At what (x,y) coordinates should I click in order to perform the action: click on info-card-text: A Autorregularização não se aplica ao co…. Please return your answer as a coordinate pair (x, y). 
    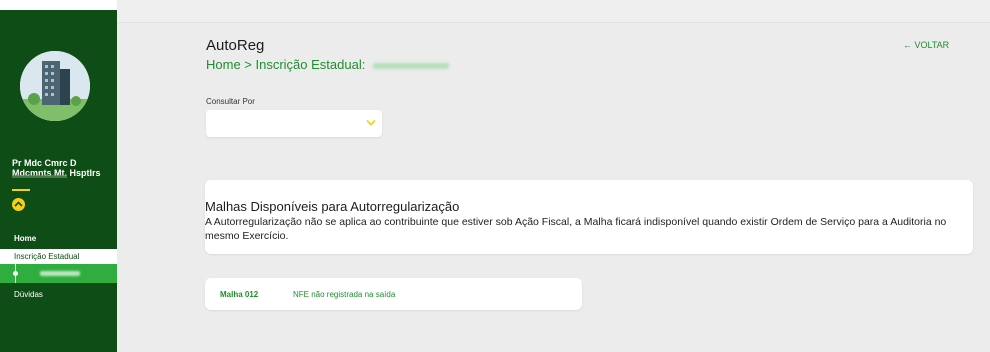
    Looking at the image, I should click on (576, 229).